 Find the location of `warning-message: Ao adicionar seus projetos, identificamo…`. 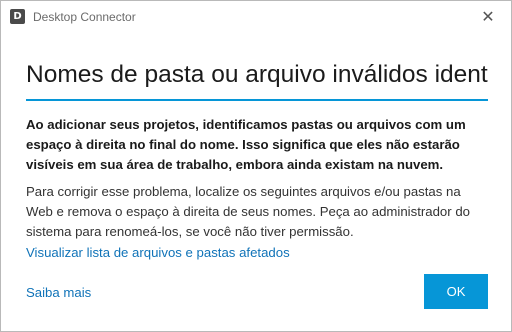

warning-message: Ao adicionar seus projetos, identificamo… is located at coordinates (246, 144).